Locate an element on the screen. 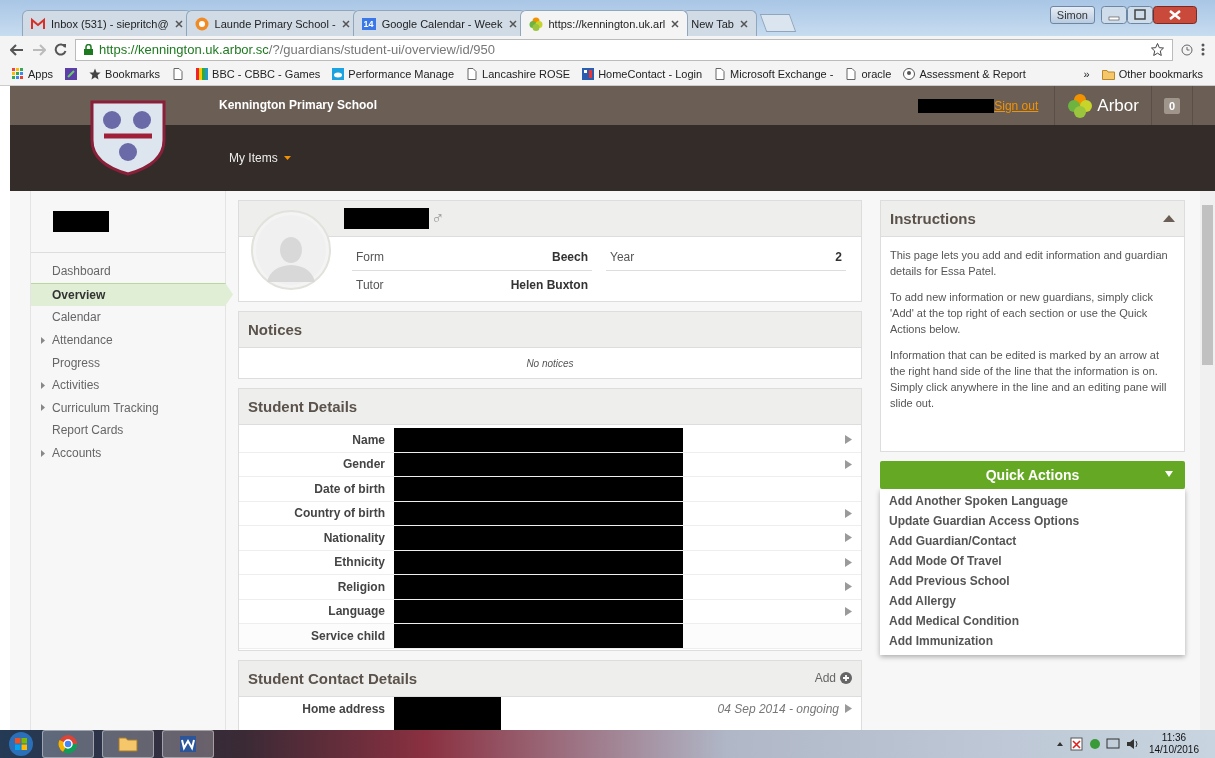 The width and height of the screenshot is (1215, 758). document-icon is located at coordinates (188, 744).